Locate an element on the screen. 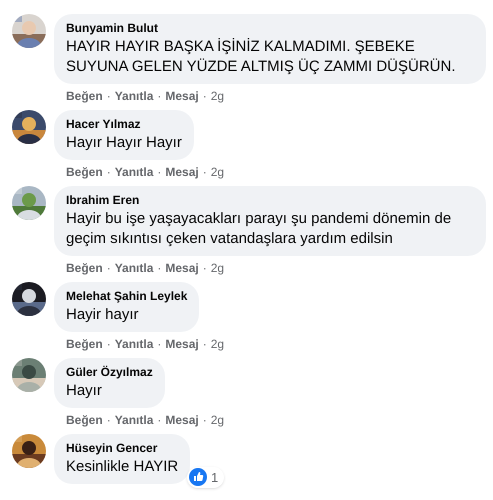  comment-text: Hayir hayır is located at coordinates (103, 315).